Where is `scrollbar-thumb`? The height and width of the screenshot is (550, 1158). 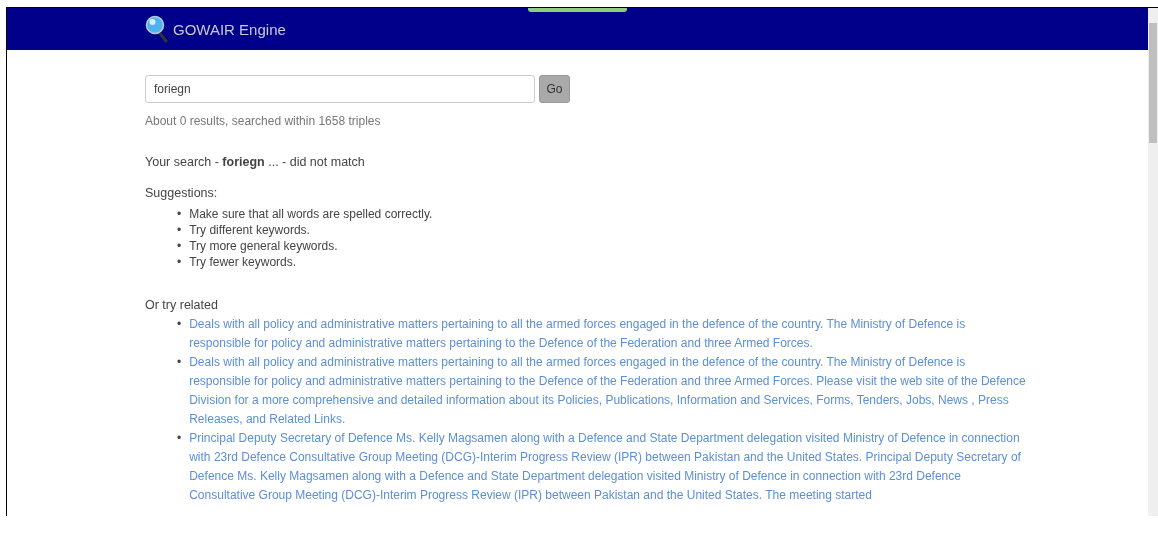
scrollbar-thumb is located at coordinates (1153, 83).